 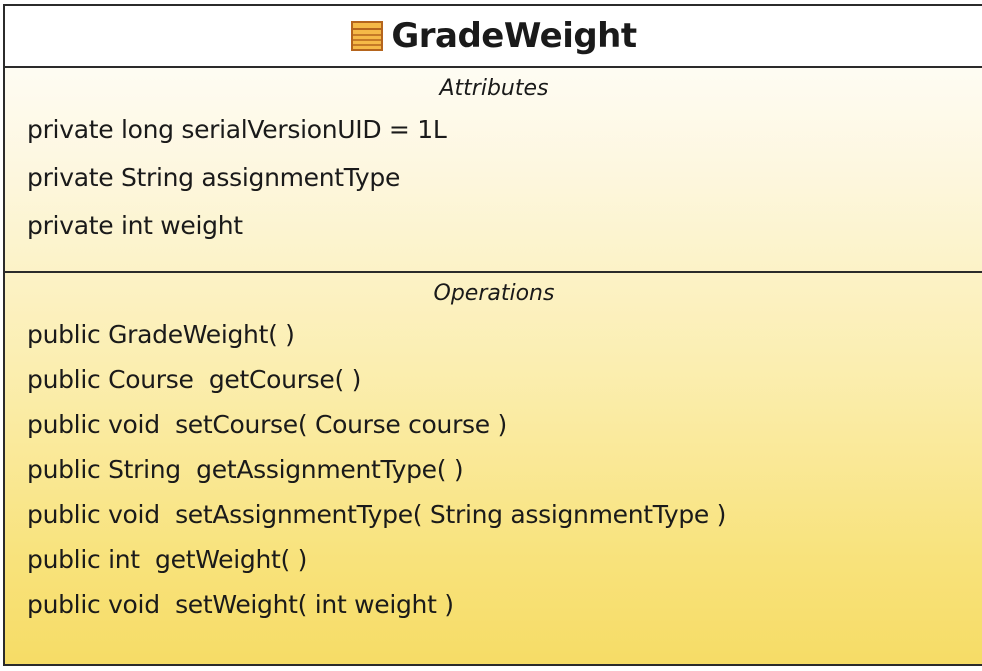 I want to click on operation-item: public Course getCourse( ), so click(x=194, y=379).